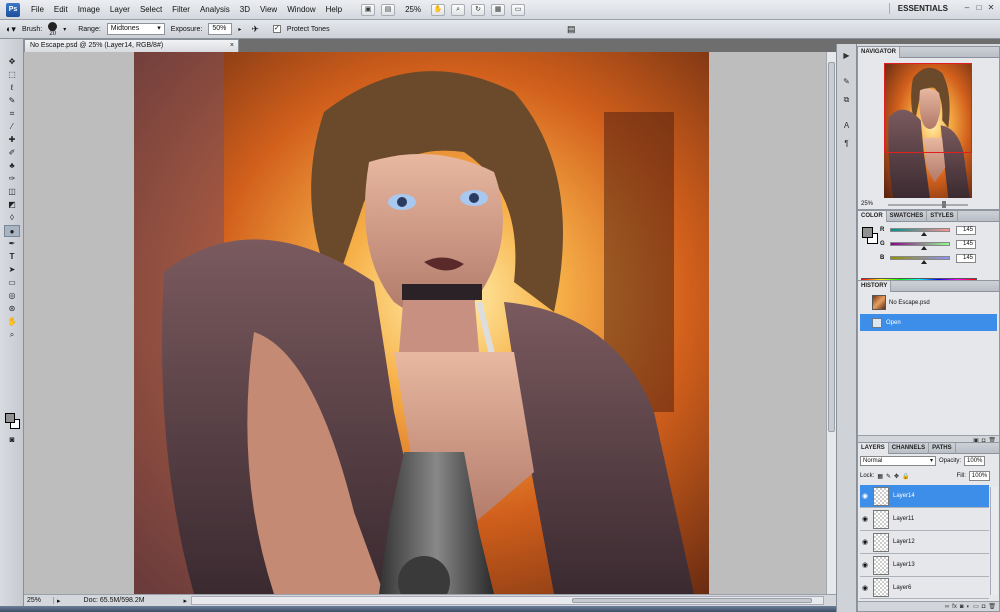 Image resolution: width=1000 pixels, height=612 pixels. Describe the element at coordinates (962, 607) in the screenshot. I see `add-mask-icon: ◙` at that location.